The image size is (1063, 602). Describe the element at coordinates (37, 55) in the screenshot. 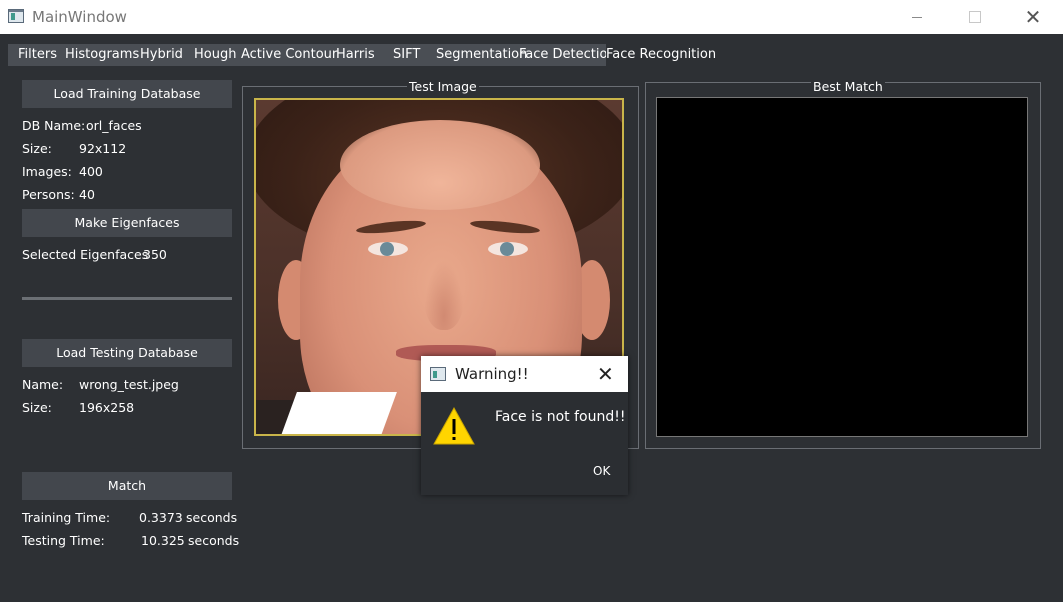

I see `tab-filters: Filters` at that location.